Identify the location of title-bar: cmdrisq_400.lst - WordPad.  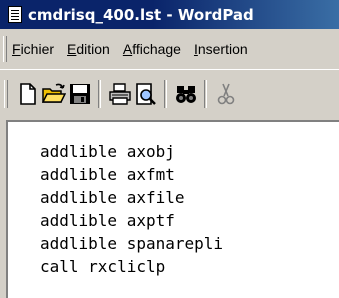
(169, 14).